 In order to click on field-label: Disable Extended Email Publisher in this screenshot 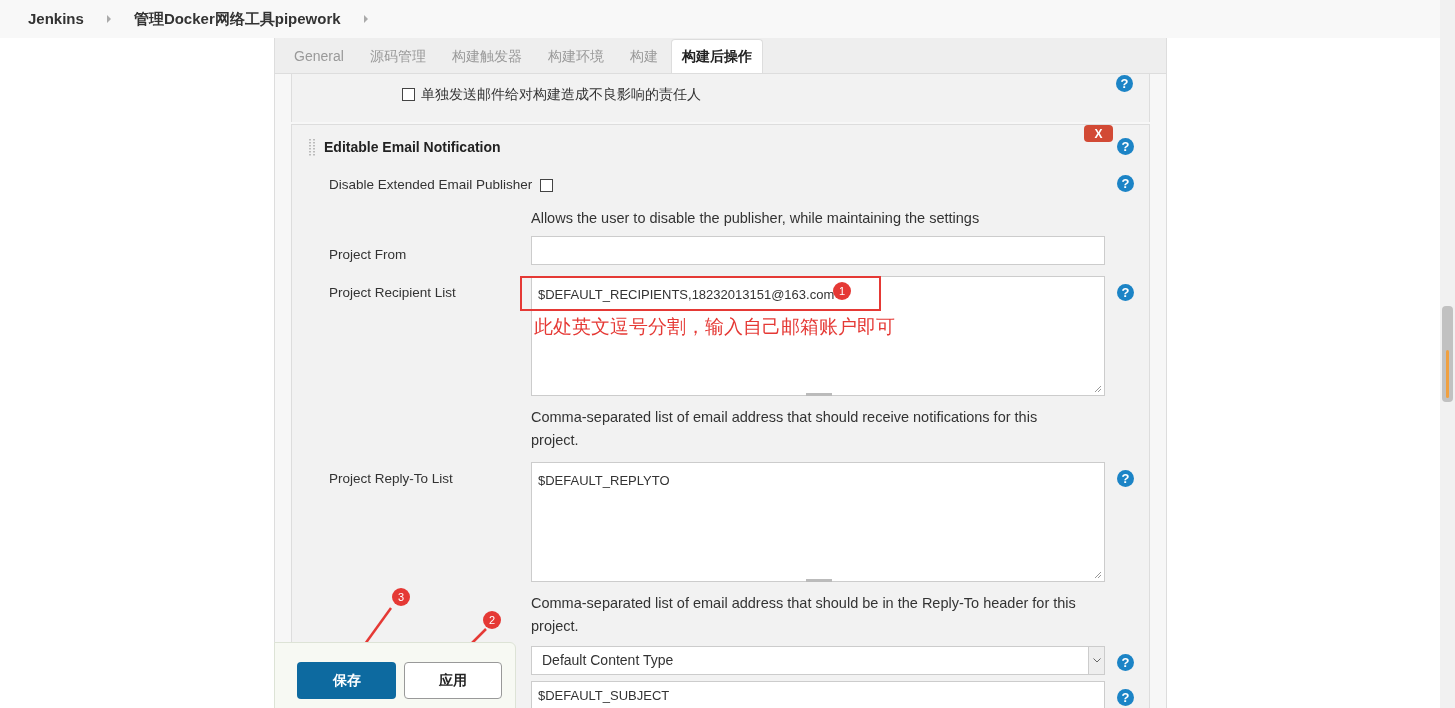, I will do `click(431, 185)`.